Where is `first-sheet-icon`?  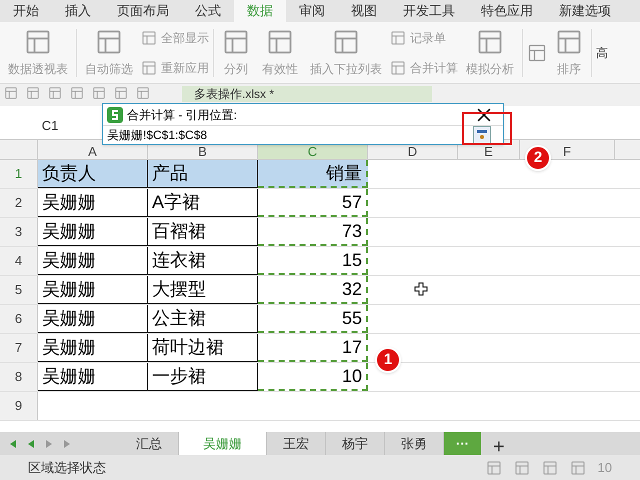
first-sheet-icon is located at coordinates (13, 443).